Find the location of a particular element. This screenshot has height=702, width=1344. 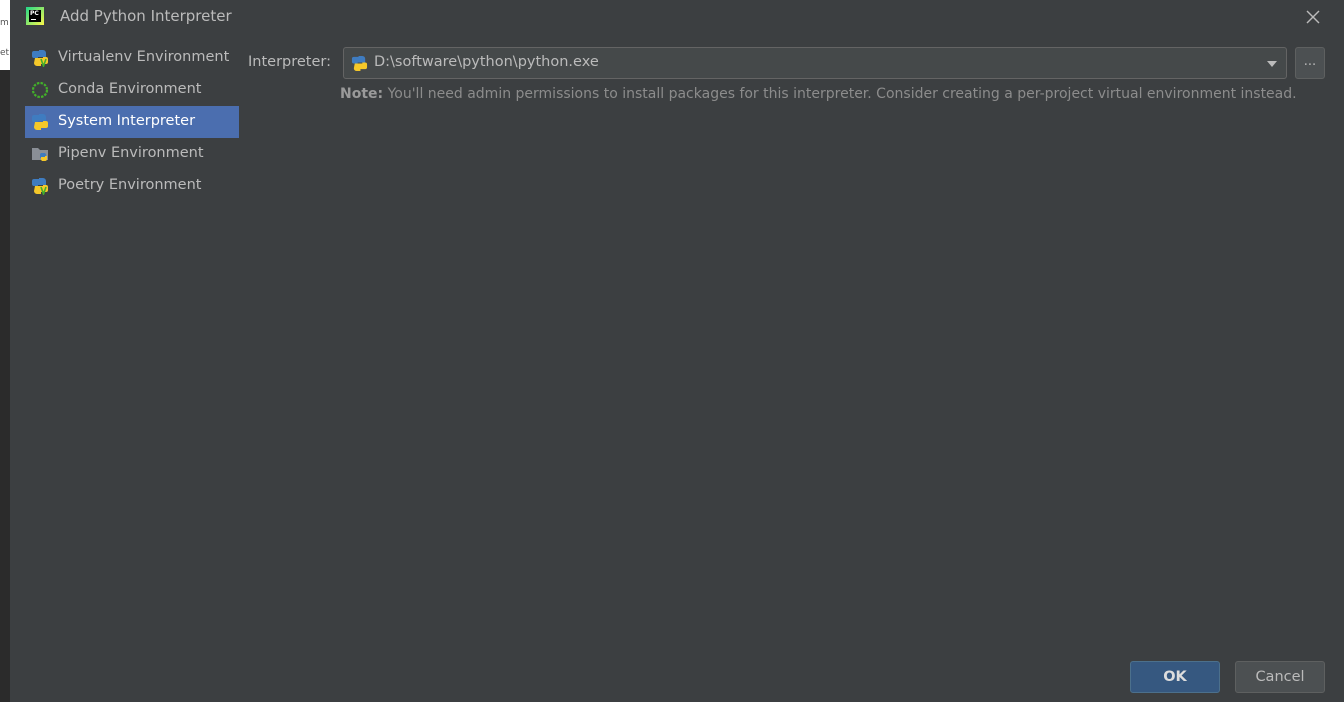

poetry-icon is located at coordinates (40, 186).